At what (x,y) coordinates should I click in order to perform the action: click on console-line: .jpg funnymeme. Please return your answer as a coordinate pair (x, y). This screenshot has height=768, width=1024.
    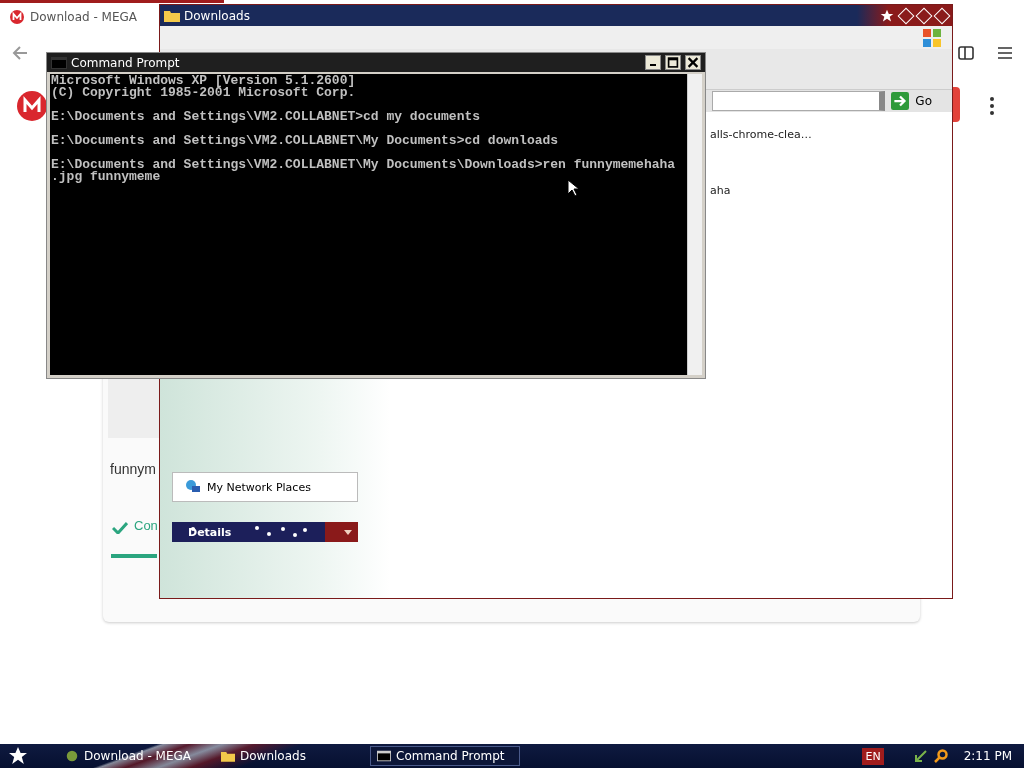
    Looking at the image, I should click on (106, 177).